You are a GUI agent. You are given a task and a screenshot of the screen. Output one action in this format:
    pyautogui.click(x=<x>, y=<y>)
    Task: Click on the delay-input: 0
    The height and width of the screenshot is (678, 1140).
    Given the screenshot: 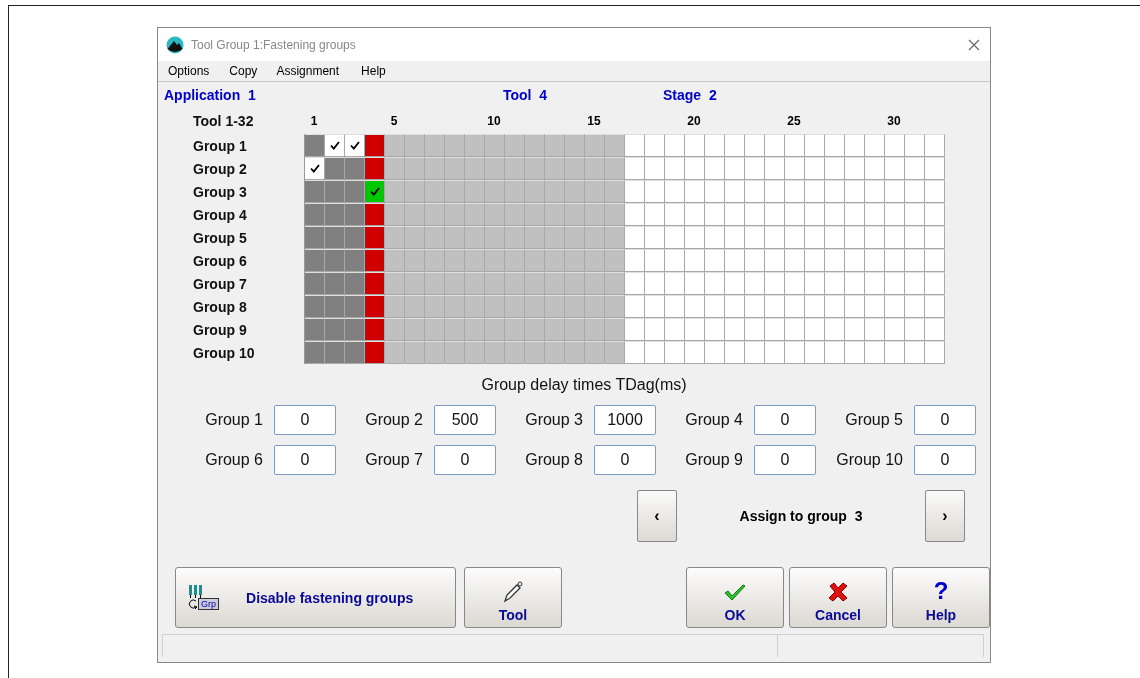 What is the action you would take?
    pyautogui.click(x=625, y=460)
    